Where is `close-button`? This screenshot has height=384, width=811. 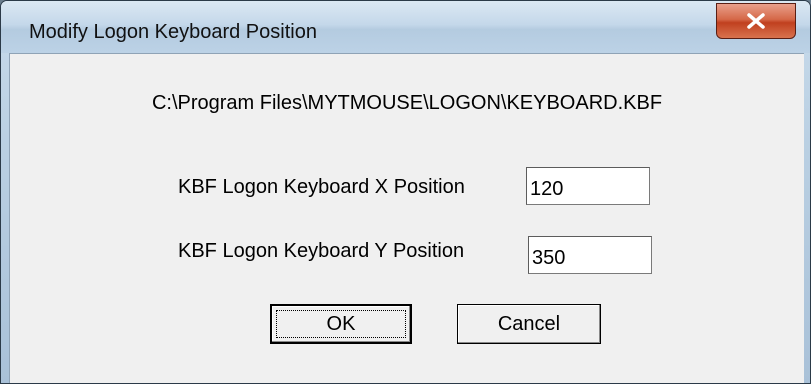 close-button is located at coordinates (756, 21).